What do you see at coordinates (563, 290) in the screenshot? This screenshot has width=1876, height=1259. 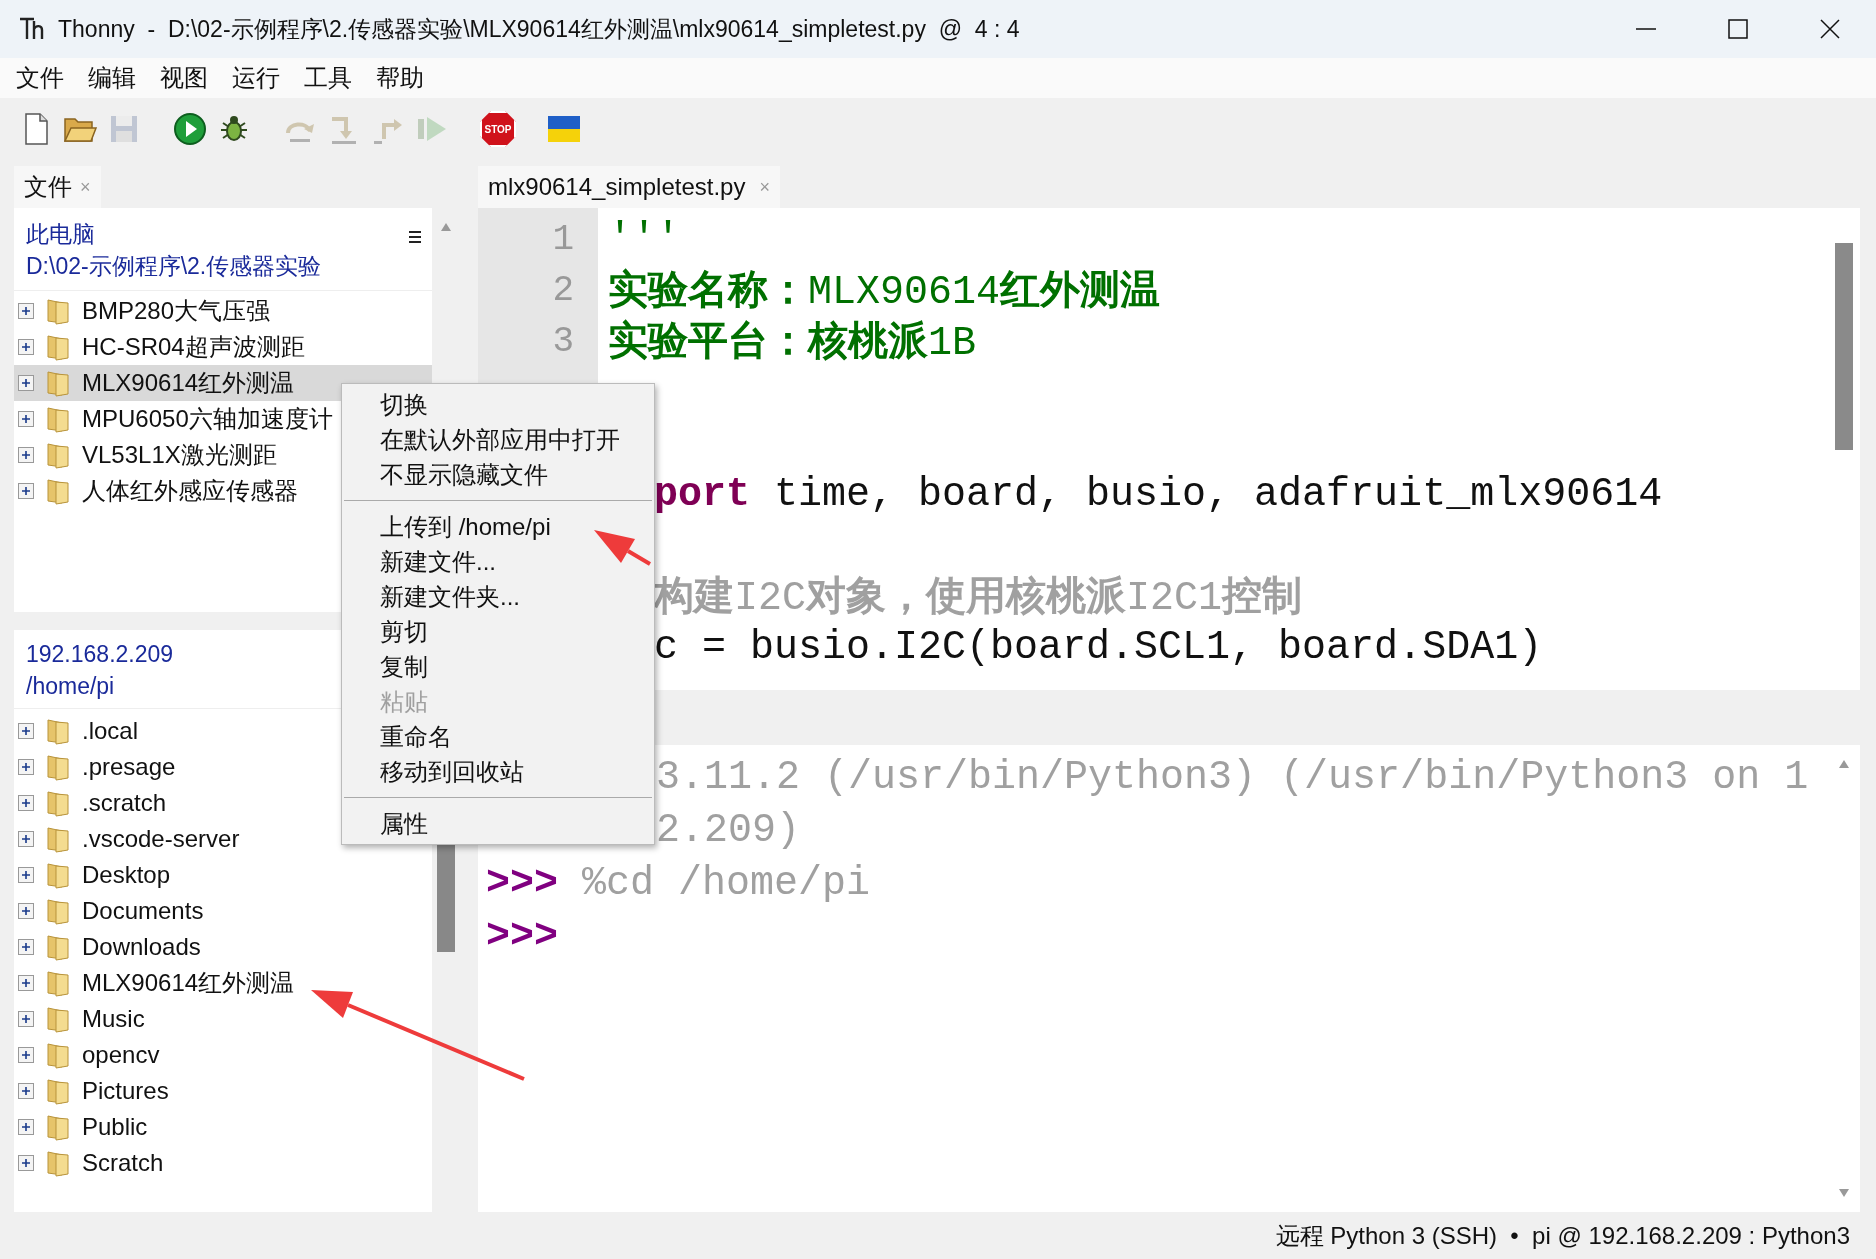 I see `line-number: 2` at bounding box center [563, 290].